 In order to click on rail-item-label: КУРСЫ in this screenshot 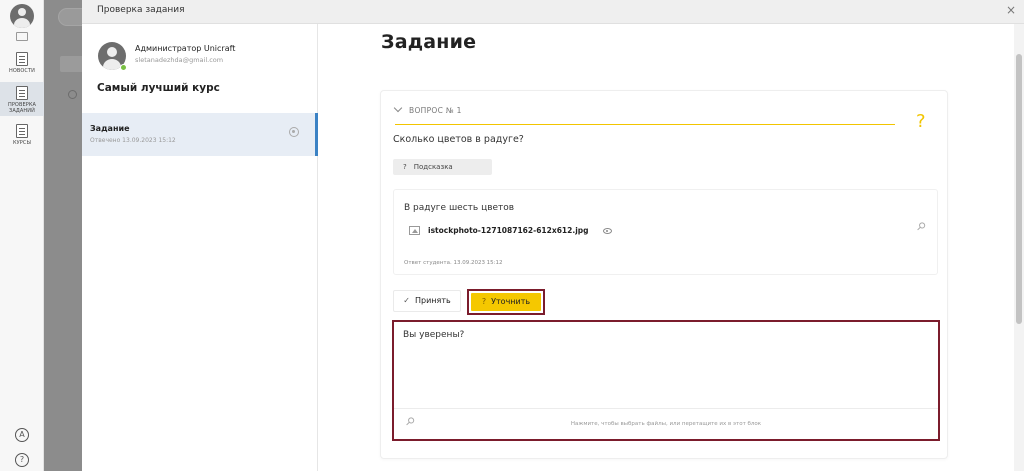, I will do `click(21, 143)`.